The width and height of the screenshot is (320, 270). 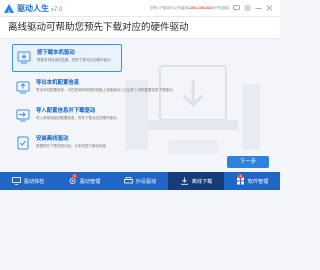 What do you see at coordinates (128, 180) in the screenshot?
I see `printer-icon` at bounding box center [128, 180].